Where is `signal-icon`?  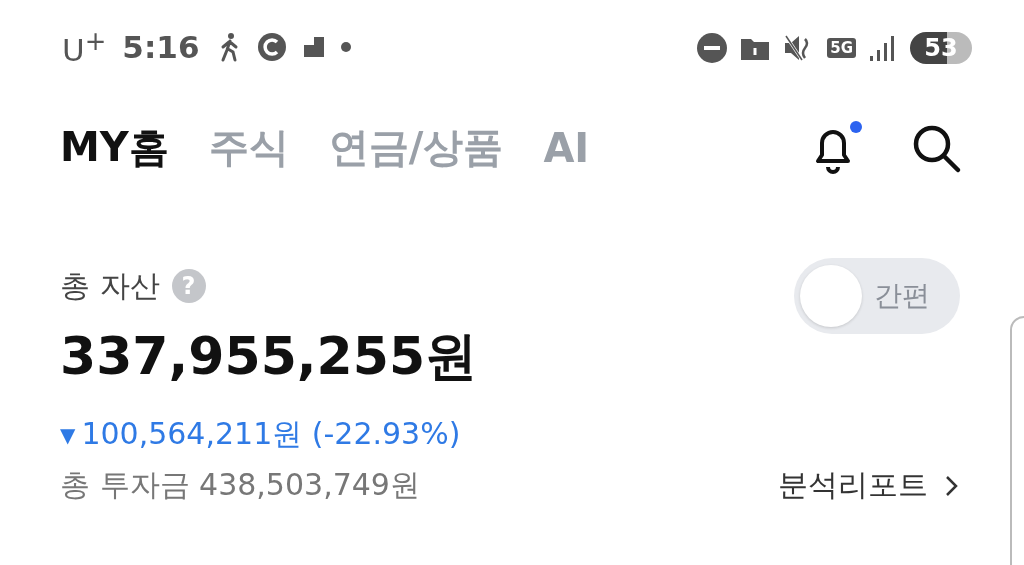 signal-icon is located at coordinates (883, 47).